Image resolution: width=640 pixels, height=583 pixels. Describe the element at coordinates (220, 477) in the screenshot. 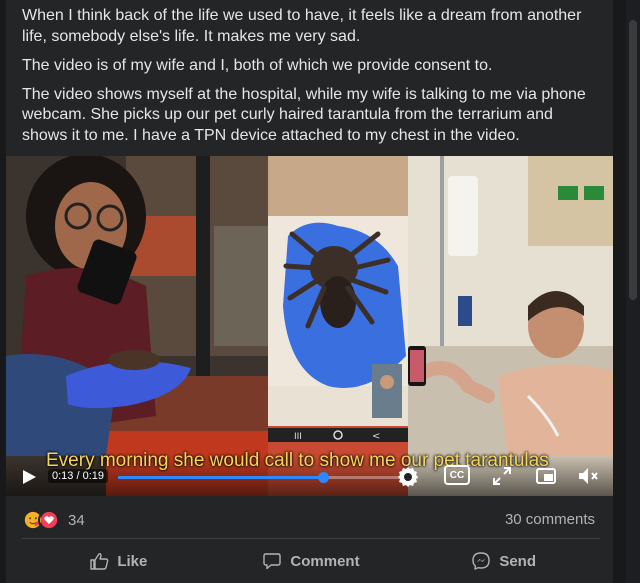

I see `video-progress-fill` at that location.